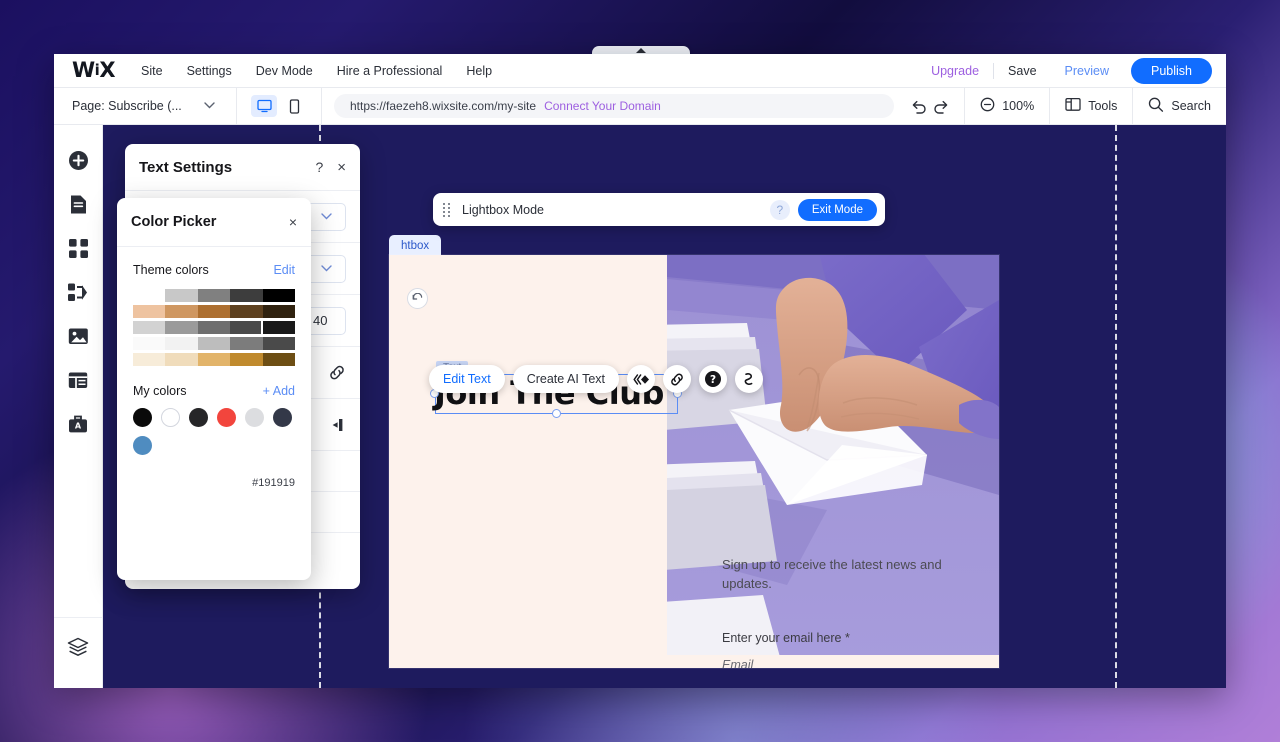  I want to click on edit-text-button: Edit Text, so click(467, 379).